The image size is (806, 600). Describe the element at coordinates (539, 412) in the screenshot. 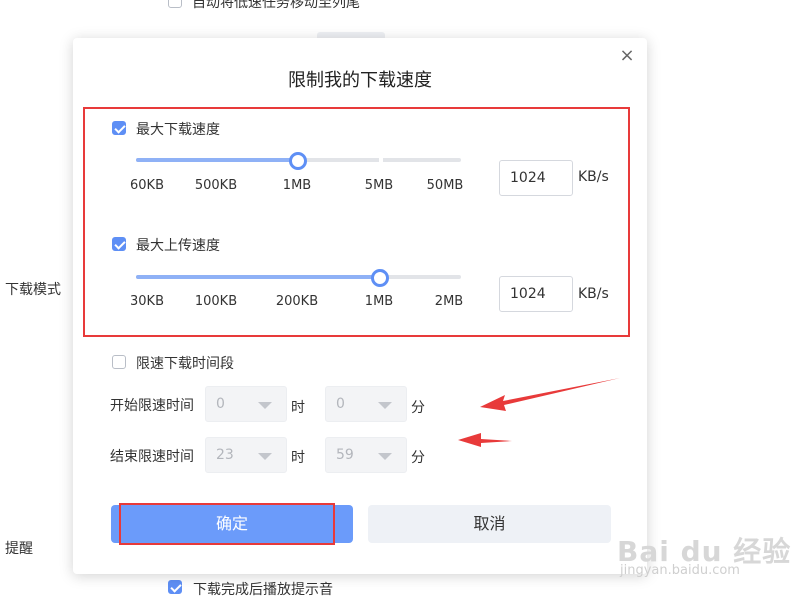

I see `annotation-arrows` at that location.